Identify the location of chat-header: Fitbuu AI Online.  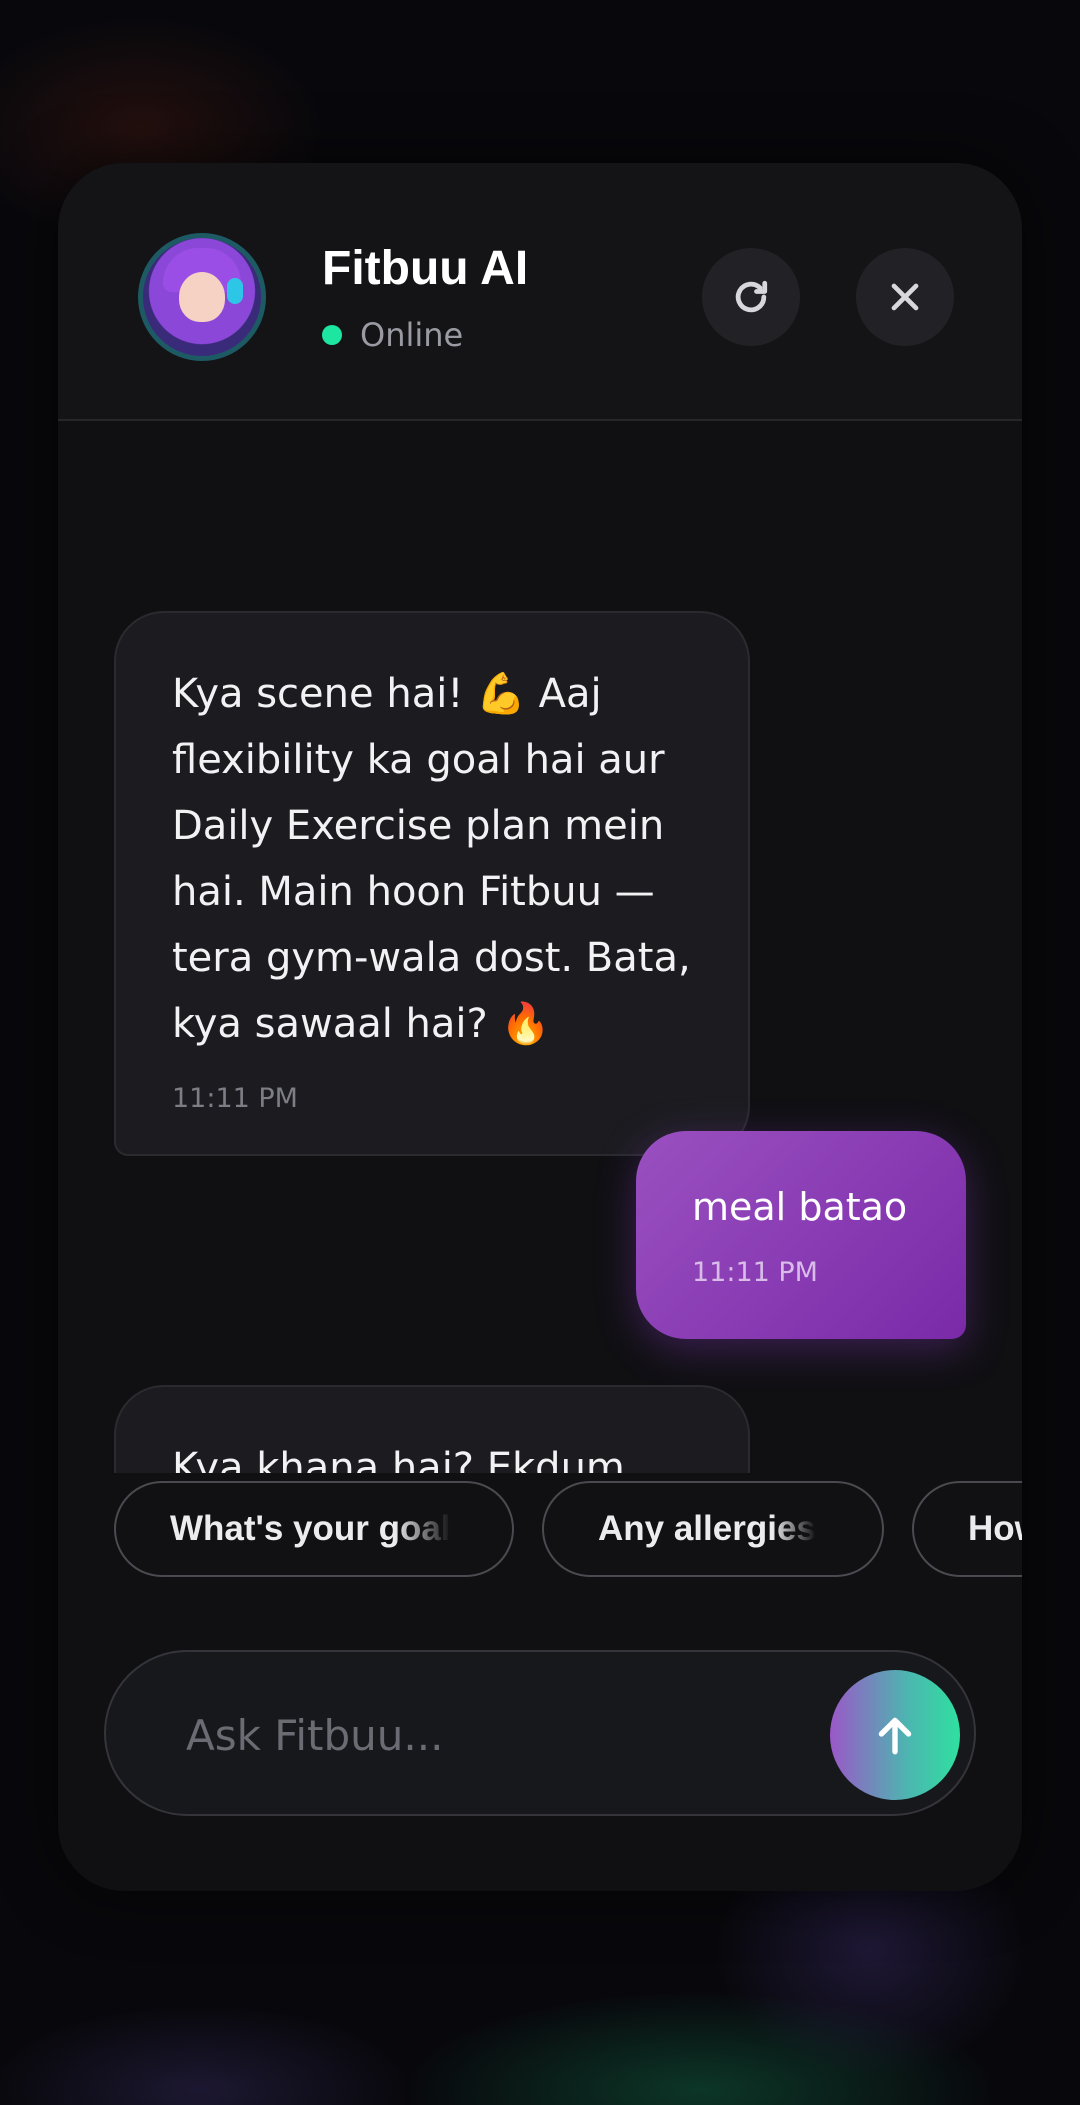
(540, 292).